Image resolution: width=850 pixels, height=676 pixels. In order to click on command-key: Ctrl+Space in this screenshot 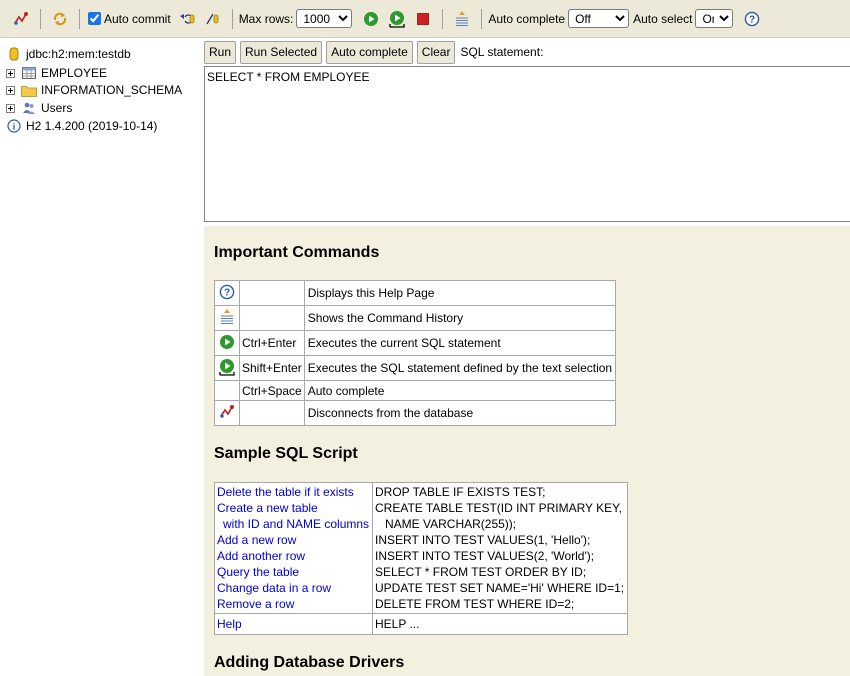, I will do `click(272, 390)`.